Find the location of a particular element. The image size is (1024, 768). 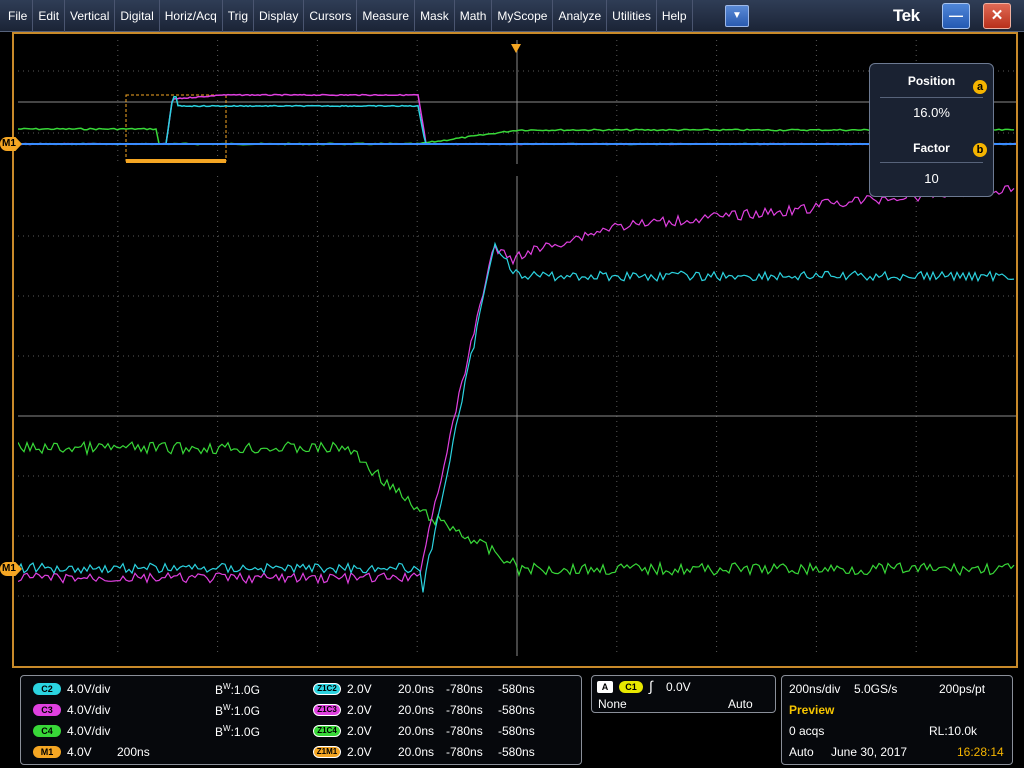

menu-item-file: File is located at coordinates (17, 16).